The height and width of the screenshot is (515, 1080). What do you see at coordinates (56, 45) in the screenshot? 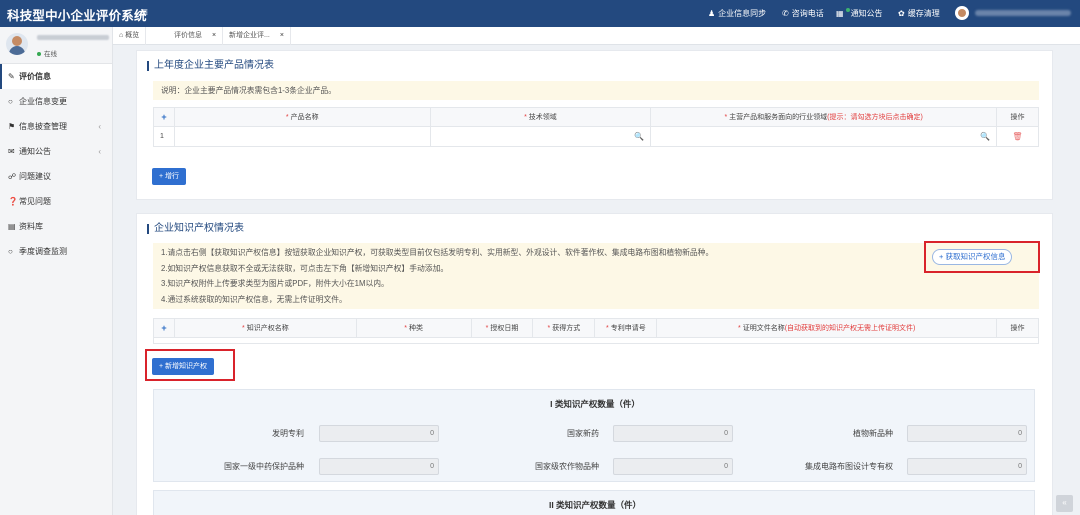
I see `profile-panel: 在线` at bounding box center [56, 45].